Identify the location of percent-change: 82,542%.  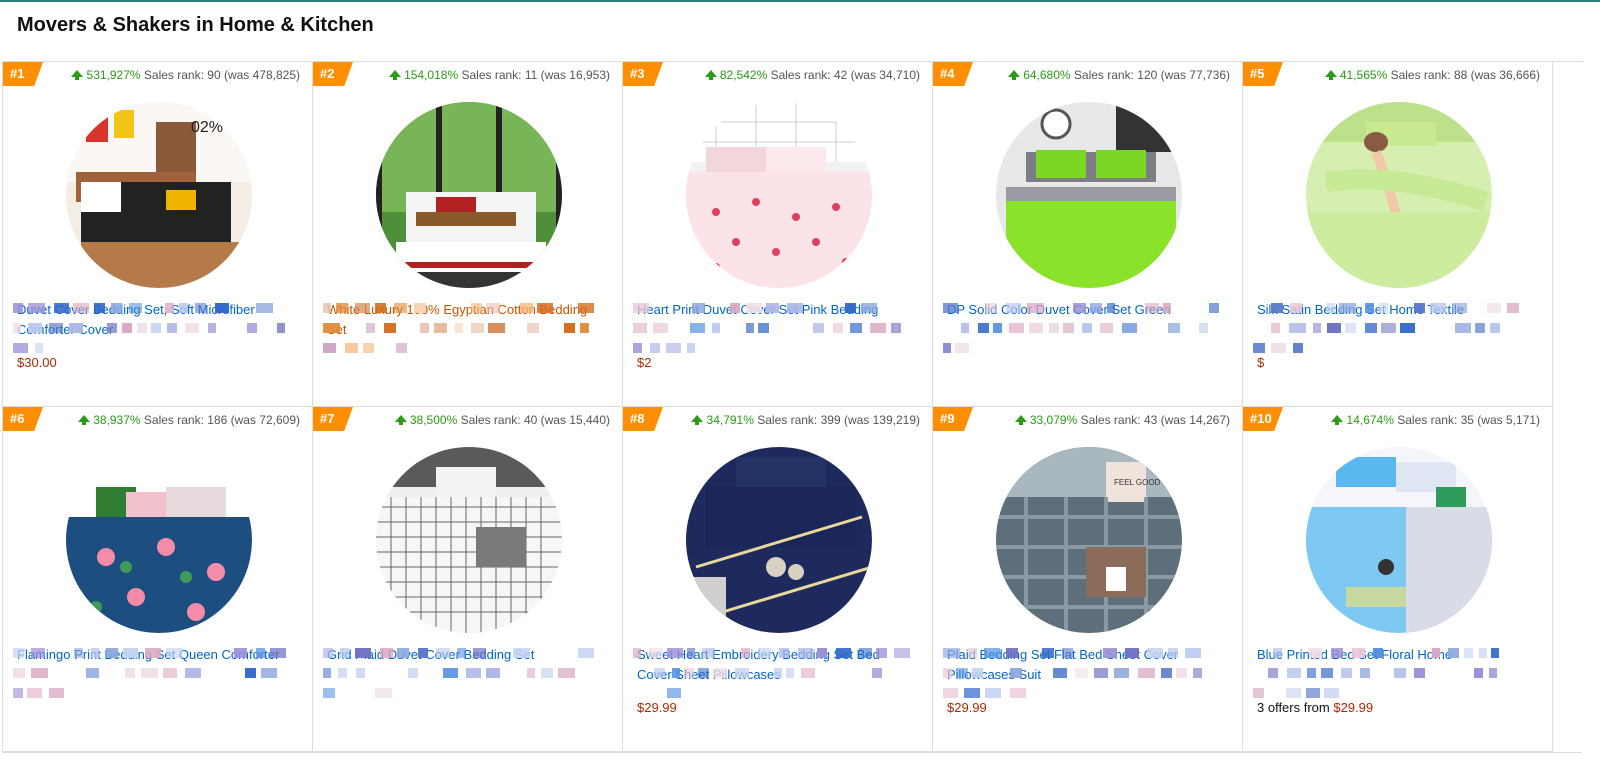
(743, 75).